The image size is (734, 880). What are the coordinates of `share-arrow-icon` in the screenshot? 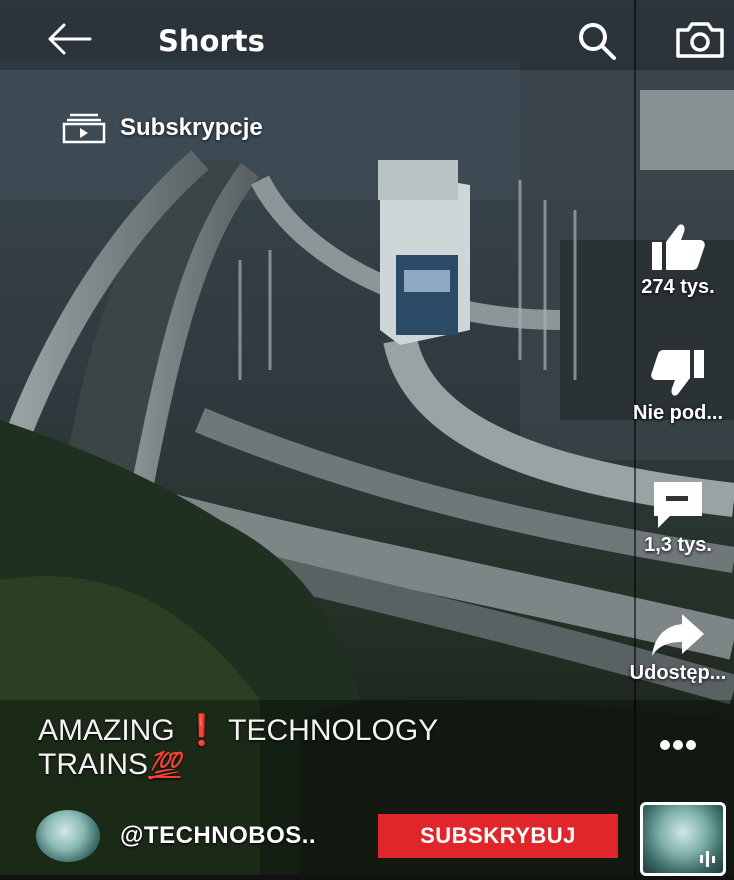 It's located at (678, 635).